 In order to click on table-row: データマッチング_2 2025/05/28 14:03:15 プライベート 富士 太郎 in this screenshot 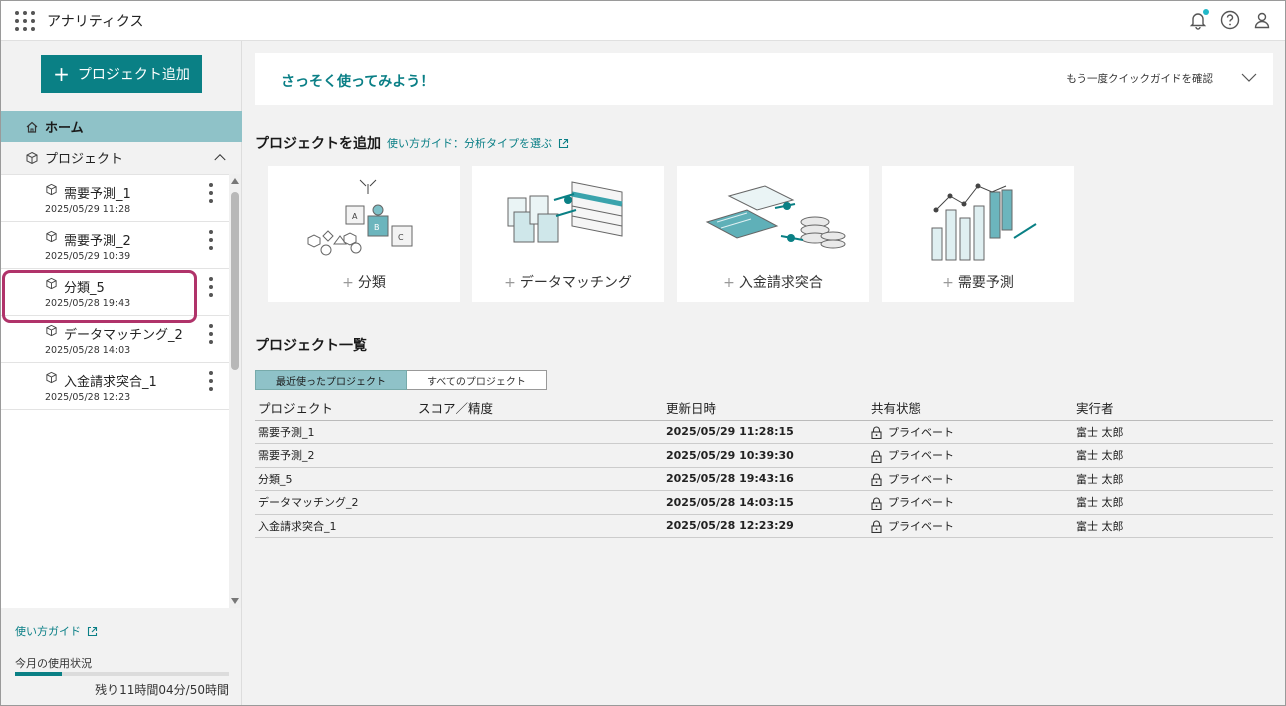, I will do `click(764, 502)`.